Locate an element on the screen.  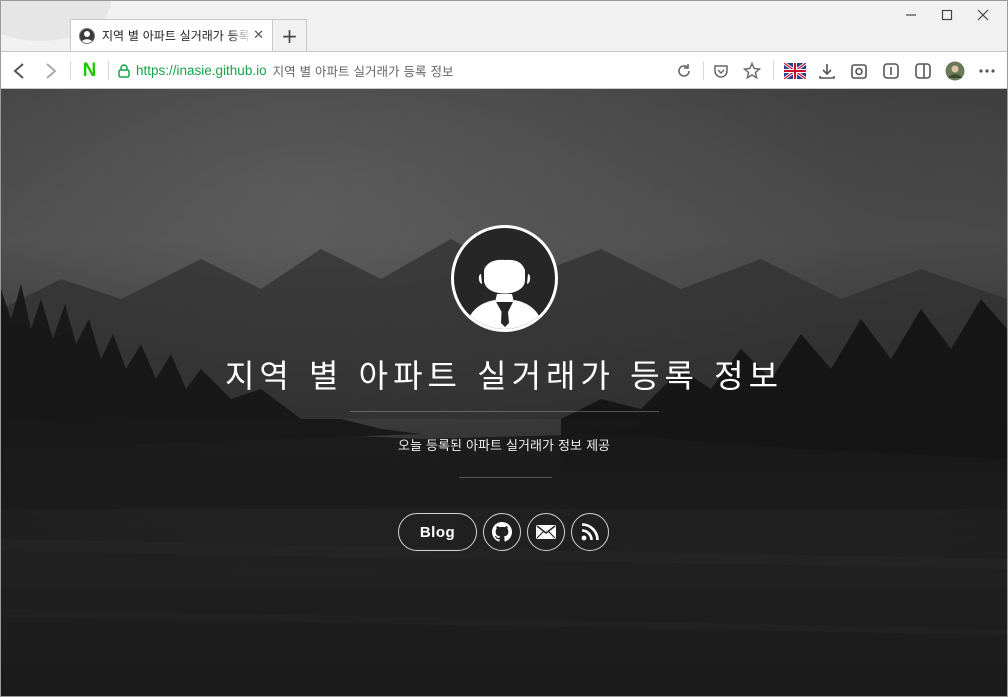
tab-active: 지역 별 아파트 실거래가 등록 정보 ✕ is located at coordinates (171, 35).